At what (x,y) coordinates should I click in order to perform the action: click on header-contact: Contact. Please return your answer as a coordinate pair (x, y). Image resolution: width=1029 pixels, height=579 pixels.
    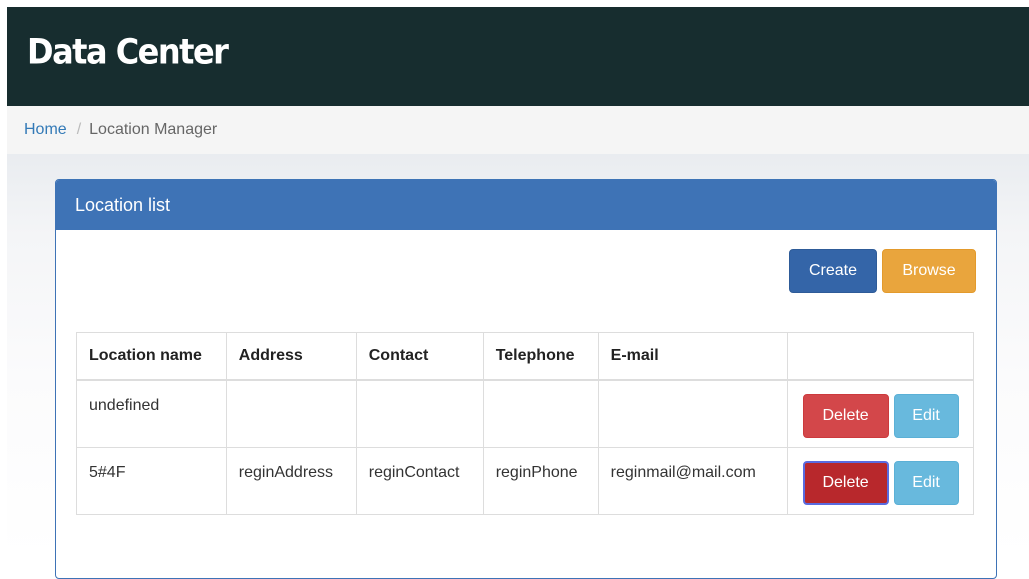
    Looking at the image, I should click on (419, 356).